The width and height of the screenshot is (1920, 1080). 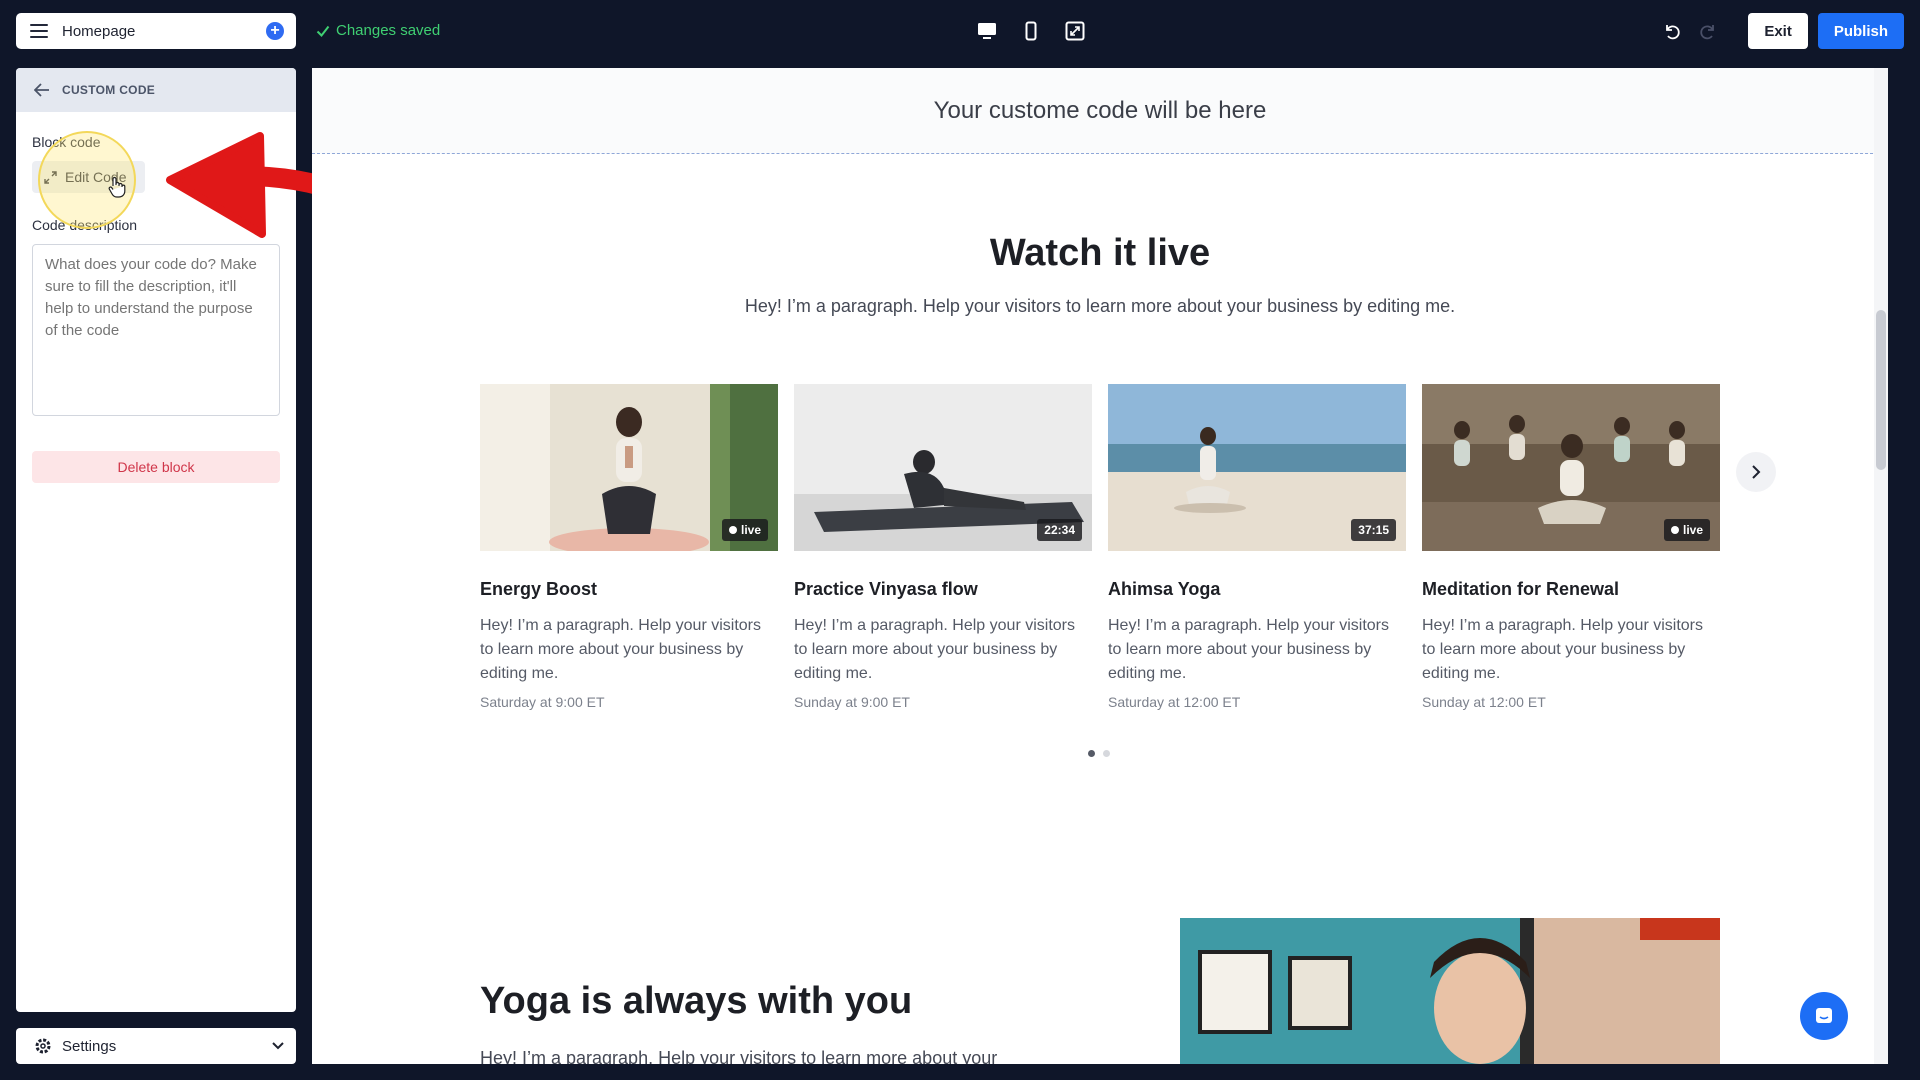 I want to click on check-icon, so click(x=323, y=31).